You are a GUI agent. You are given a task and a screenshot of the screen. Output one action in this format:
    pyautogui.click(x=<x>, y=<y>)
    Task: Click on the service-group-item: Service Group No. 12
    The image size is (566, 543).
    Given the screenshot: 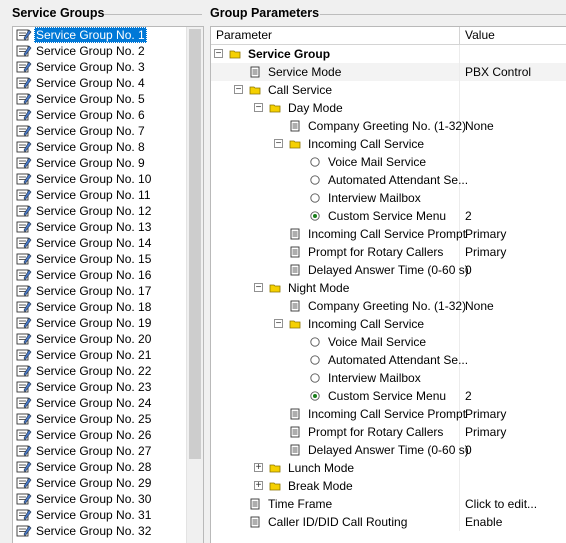 What is the action you would take?
    pyautogui.click(x=99, y=211)
    